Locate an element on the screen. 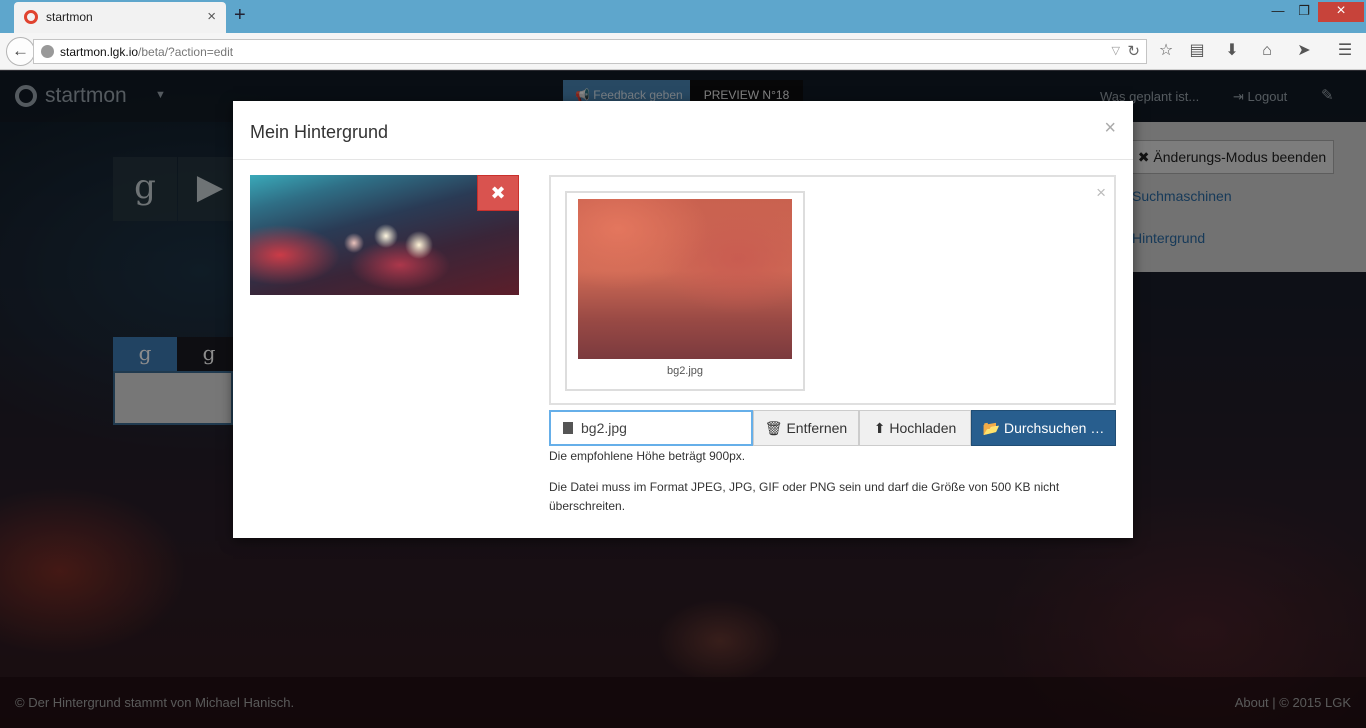 The image size is (1366, 728). url-text: startmon.lgk.io/beta/?action=edit is located at coordinates (146, 52).